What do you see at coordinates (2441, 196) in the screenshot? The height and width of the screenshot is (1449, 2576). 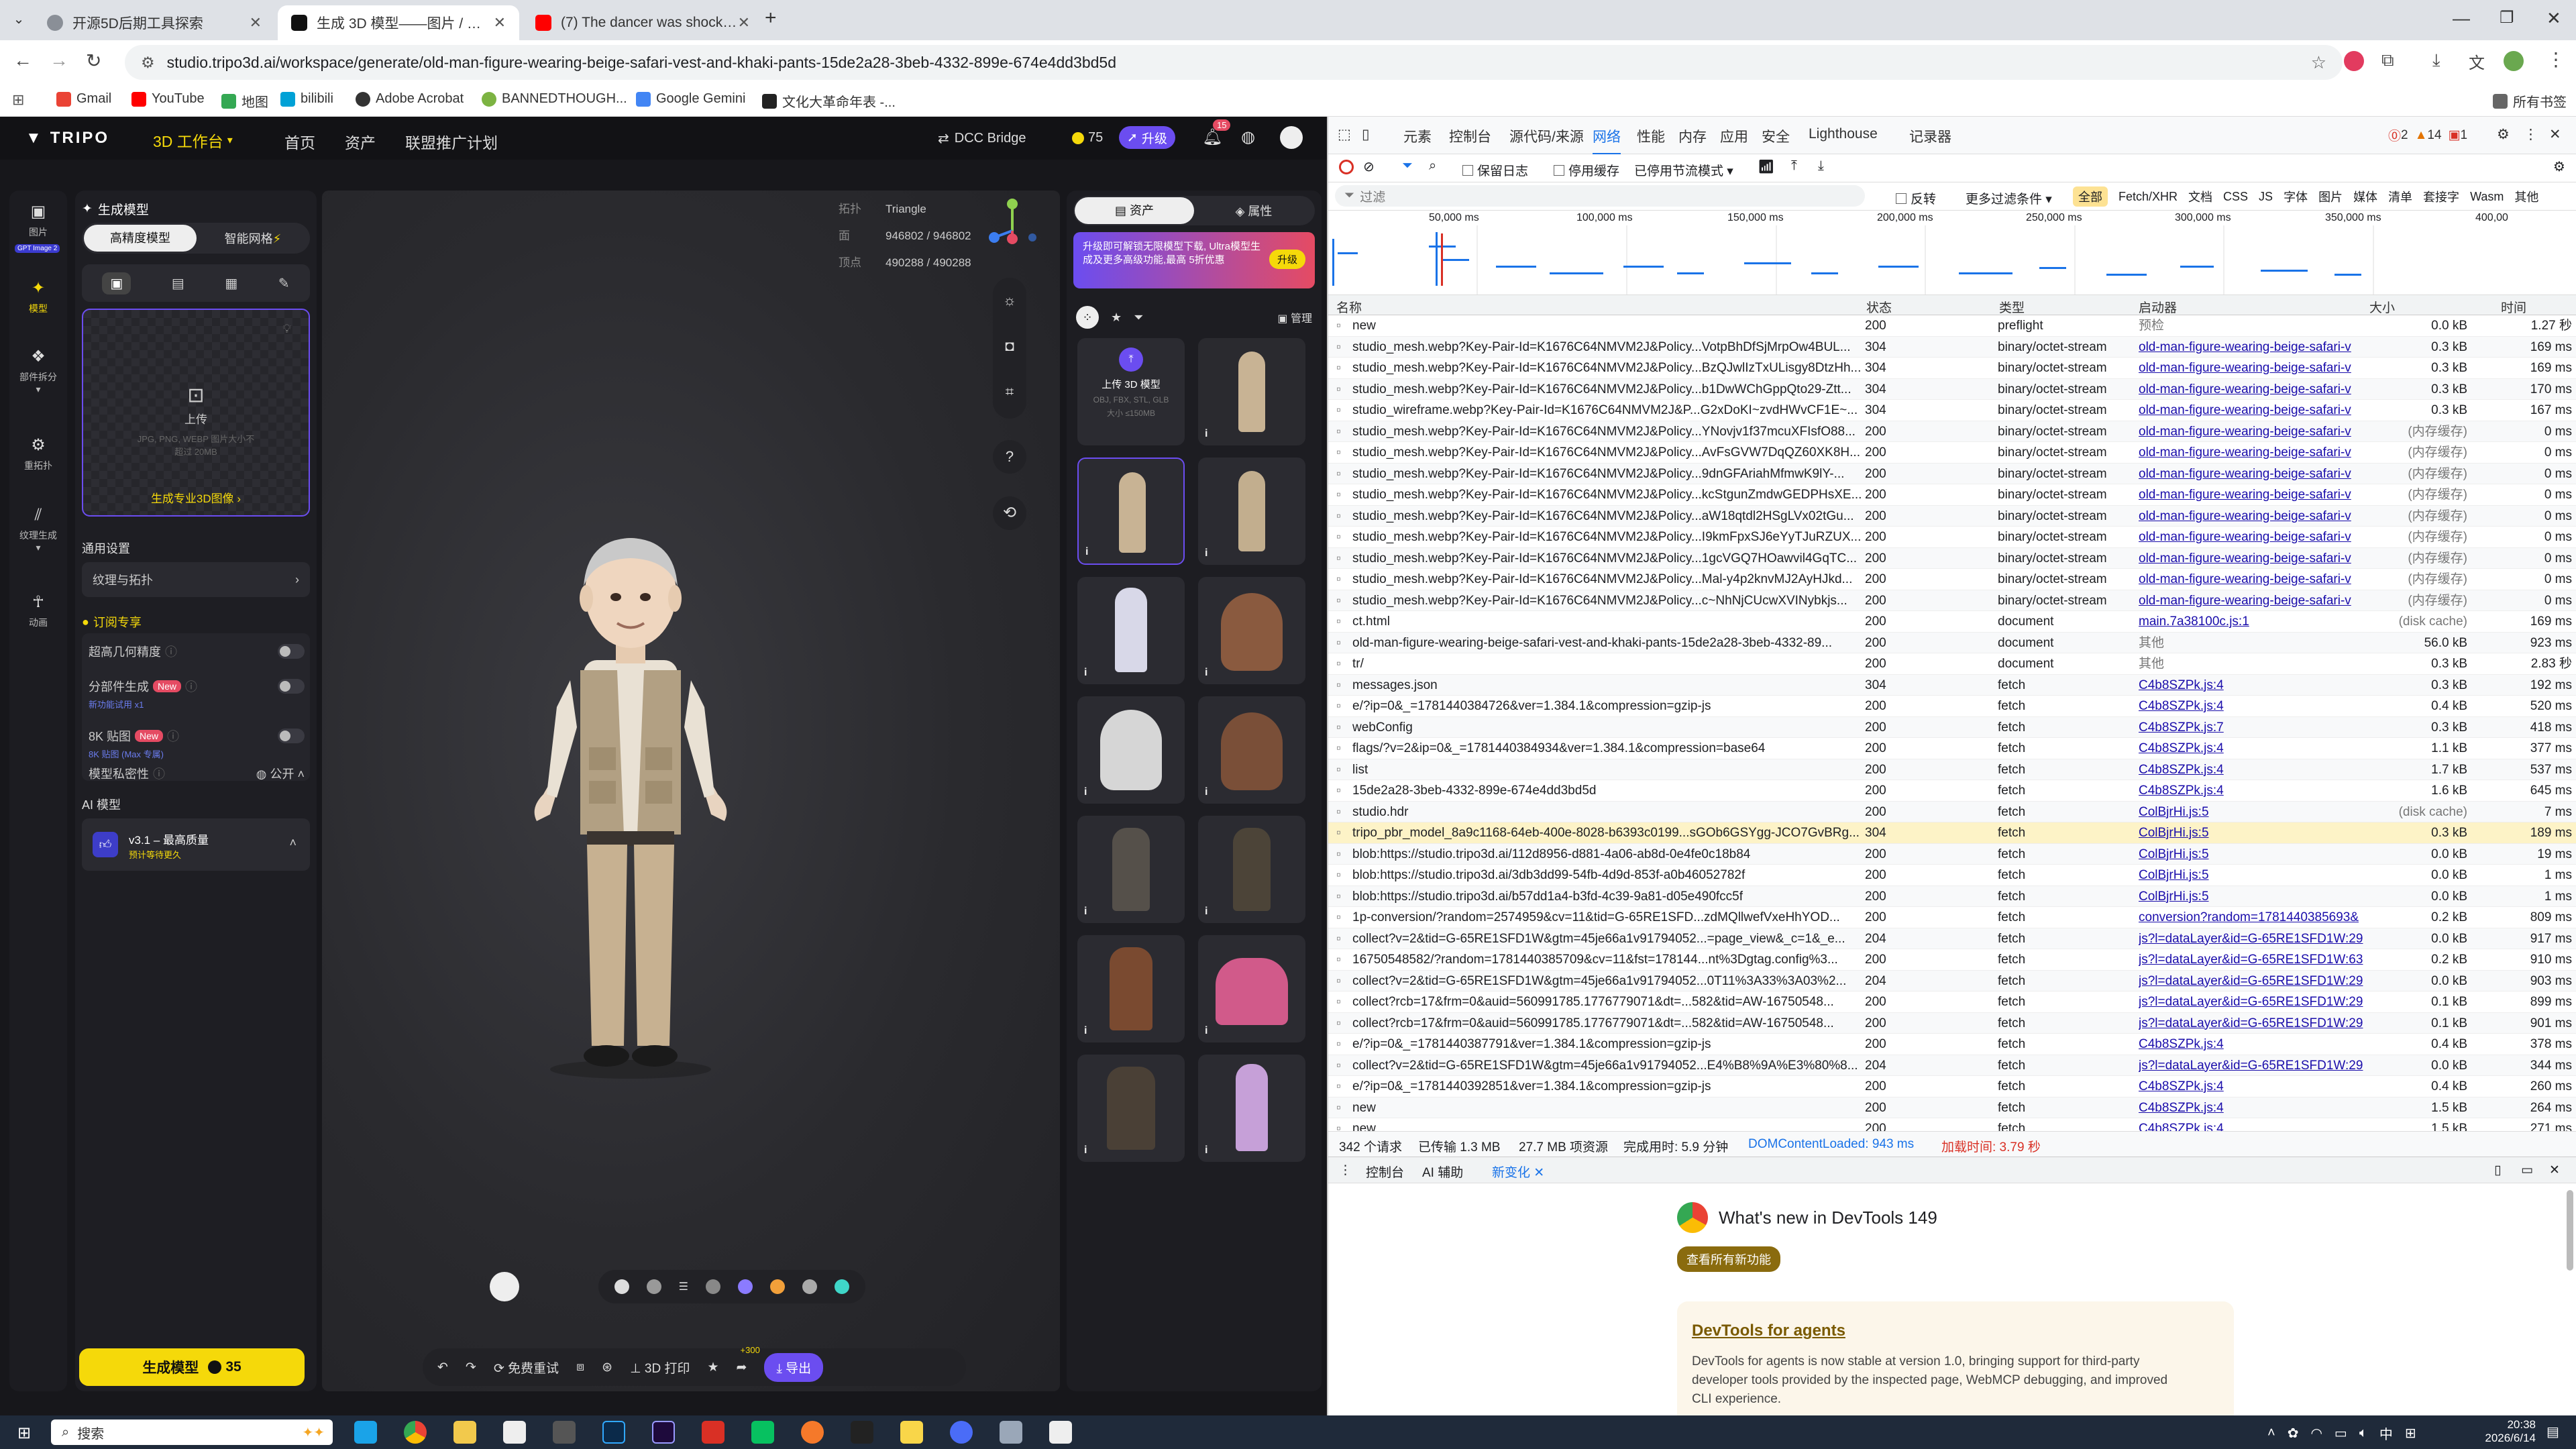 I see `type-filter-socket: 套接字` at bounding box center [2441, 196].